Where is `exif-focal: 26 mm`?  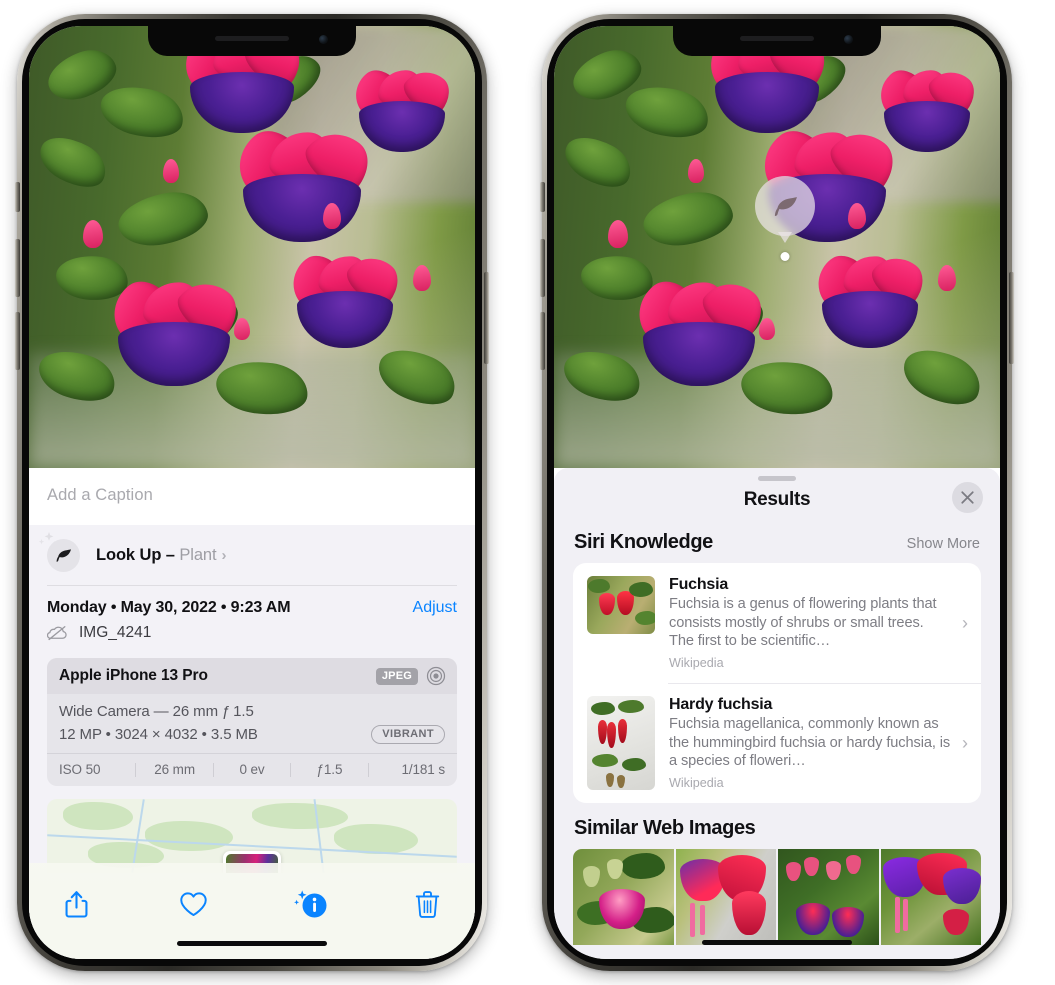 exif-focal: 26 mm is located at coordinates (174, 769).